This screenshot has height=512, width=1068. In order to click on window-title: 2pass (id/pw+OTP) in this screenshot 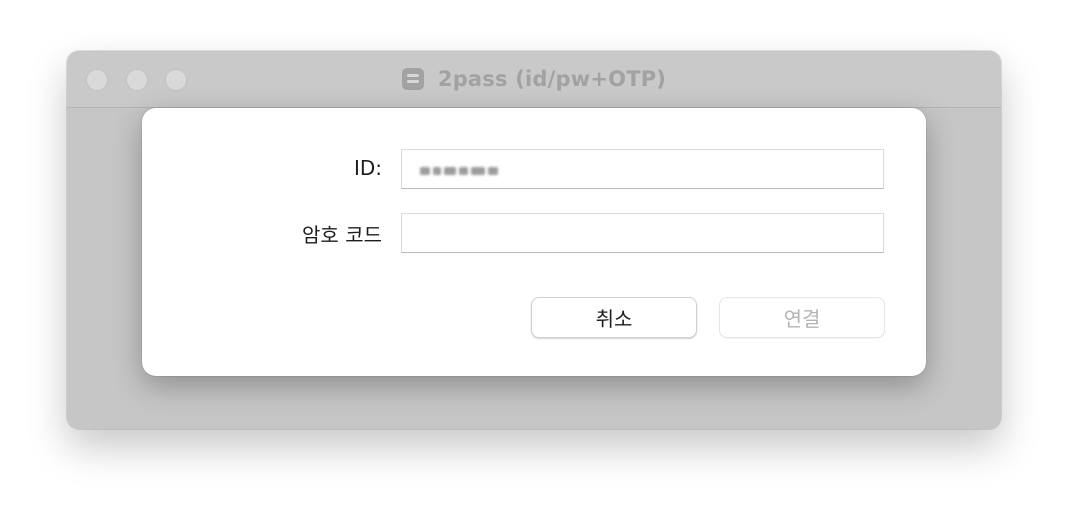, I will do `click(552, 79)`.